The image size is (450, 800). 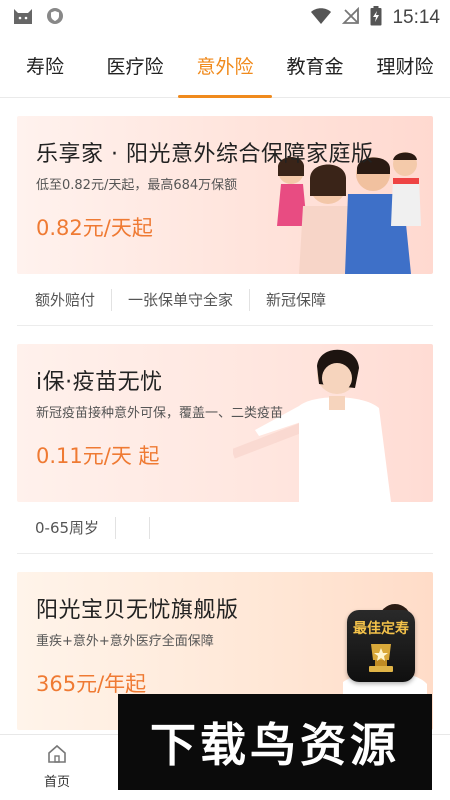 I want to click on tab-accident: 意外险, so click(x=225, y=67).